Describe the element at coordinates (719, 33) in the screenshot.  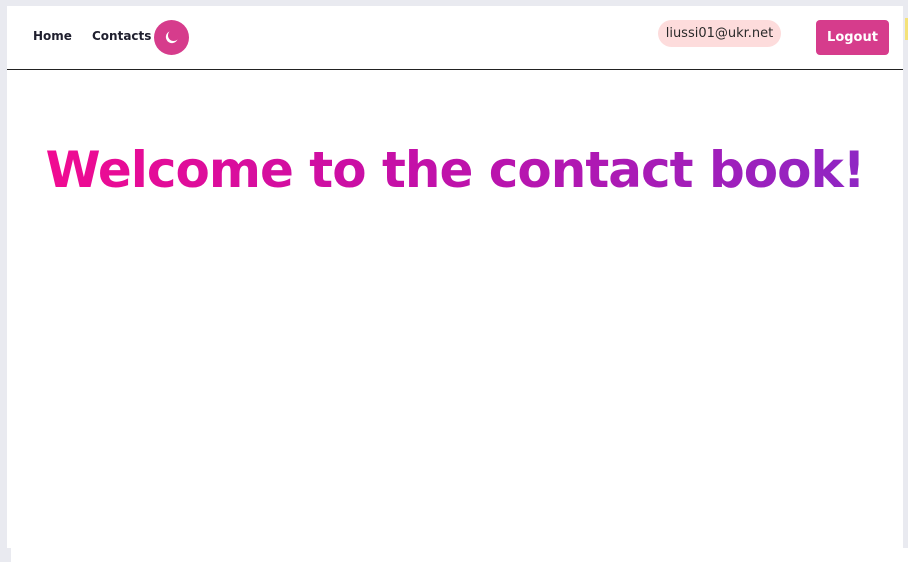
I see `user-email-badge: liussi01@ukr.net` at that location.